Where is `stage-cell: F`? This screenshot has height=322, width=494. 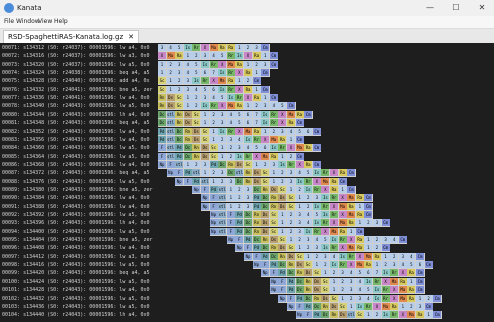 stage-cell: F is located at coordinates (299, 306).